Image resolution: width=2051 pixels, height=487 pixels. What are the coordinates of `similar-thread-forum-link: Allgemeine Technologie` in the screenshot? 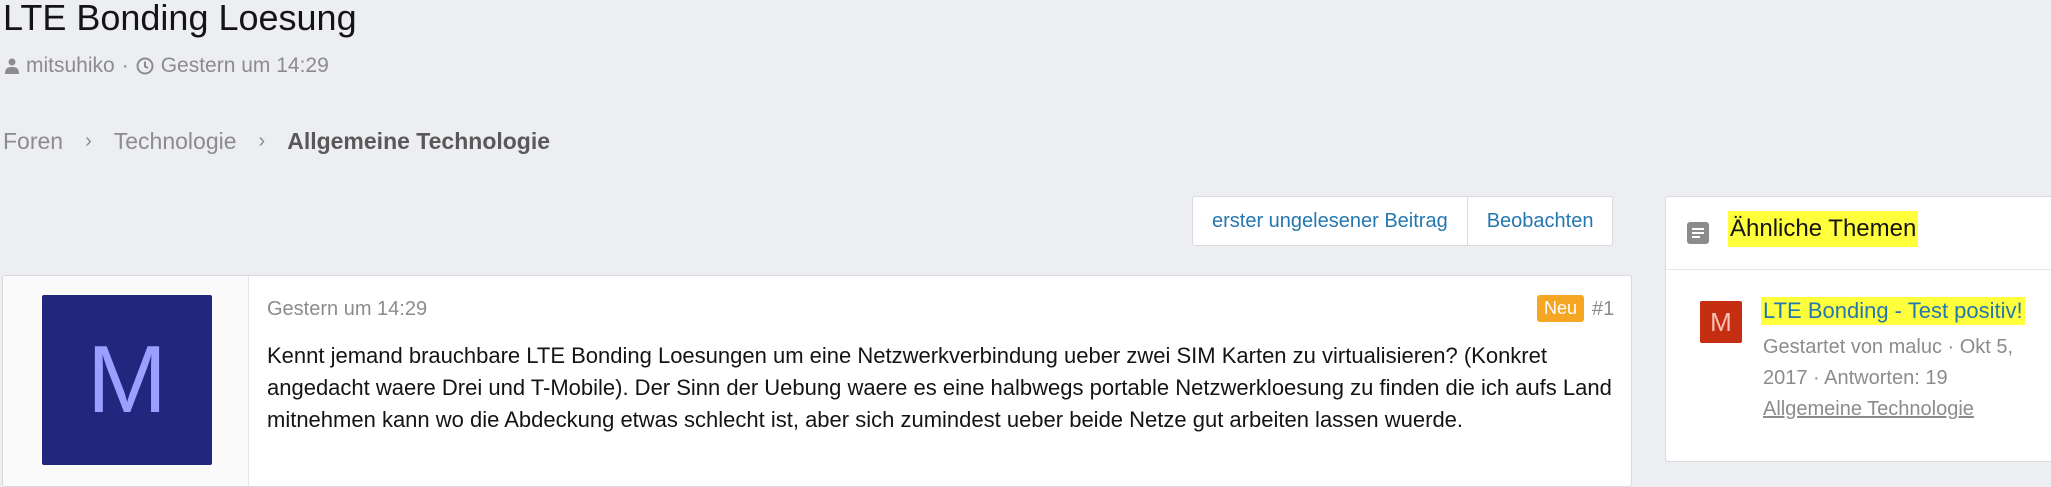 It's located at (1868, 409).